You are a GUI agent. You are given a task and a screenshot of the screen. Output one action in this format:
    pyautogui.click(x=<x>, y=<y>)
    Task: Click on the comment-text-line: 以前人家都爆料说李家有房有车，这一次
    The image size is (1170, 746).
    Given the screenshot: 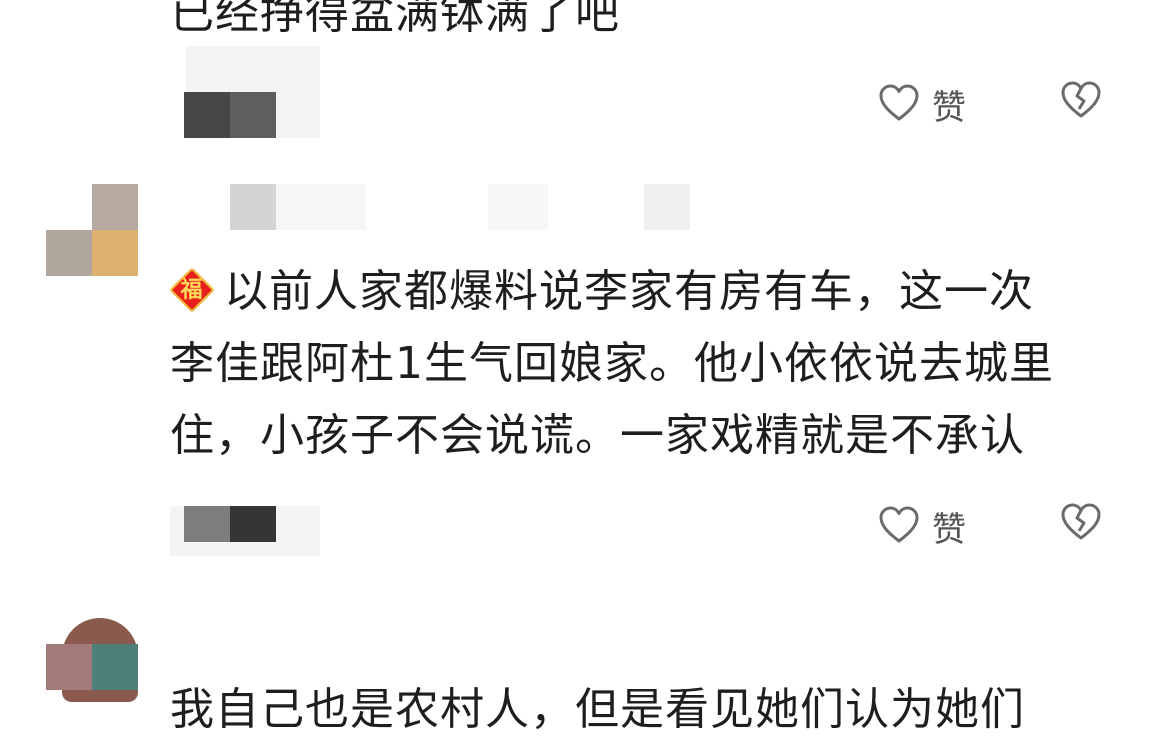 What is the action you would take?
    pyautogui.click(x=629, y=291)
    